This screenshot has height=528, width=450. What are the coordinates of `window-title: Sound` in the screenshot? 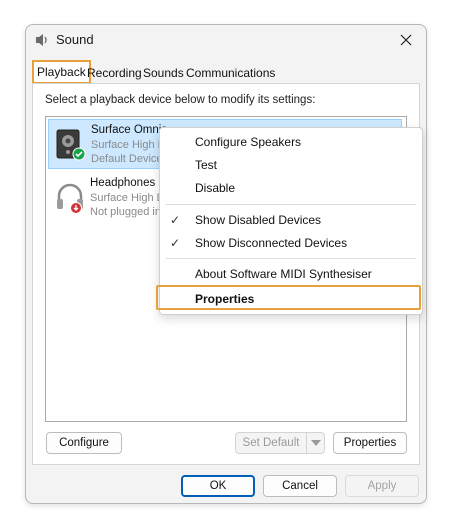 It's located at (75, 39).